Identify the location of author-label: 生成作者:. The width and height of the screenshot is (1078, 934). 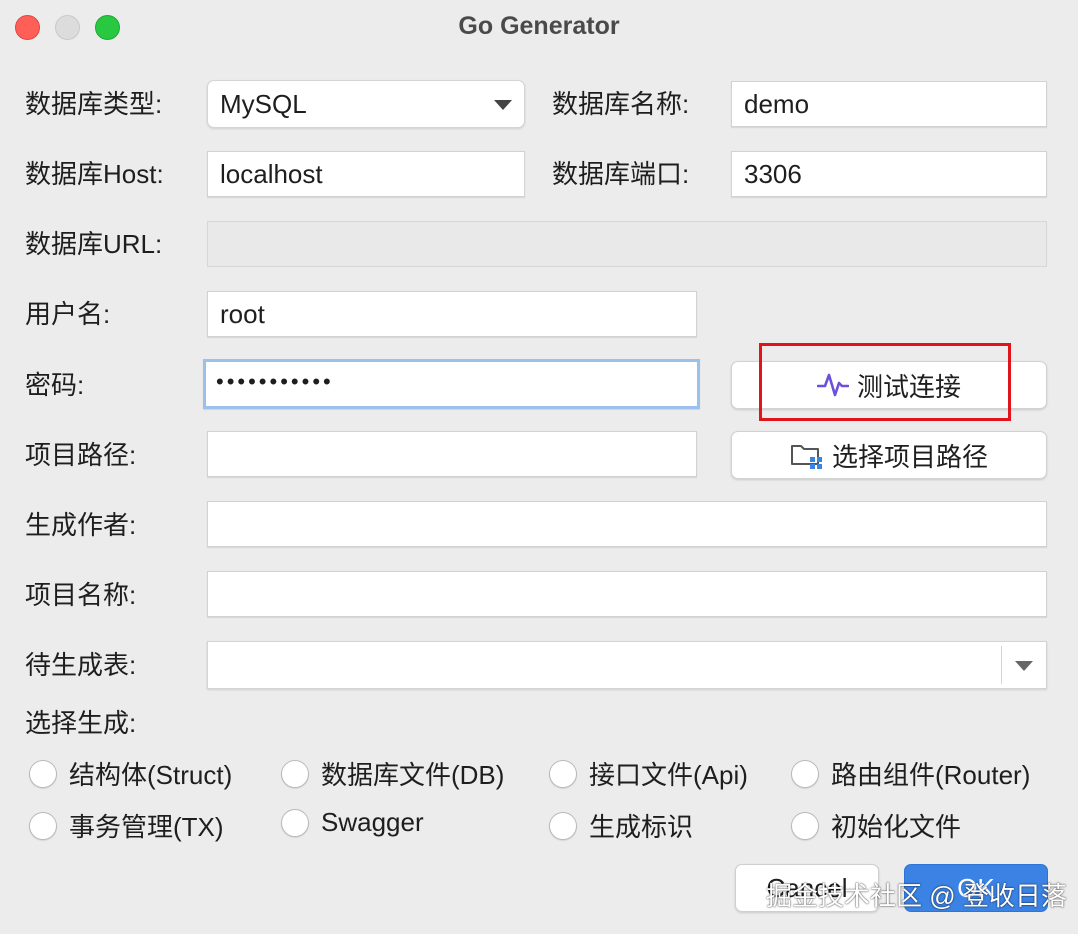
(81, 525).